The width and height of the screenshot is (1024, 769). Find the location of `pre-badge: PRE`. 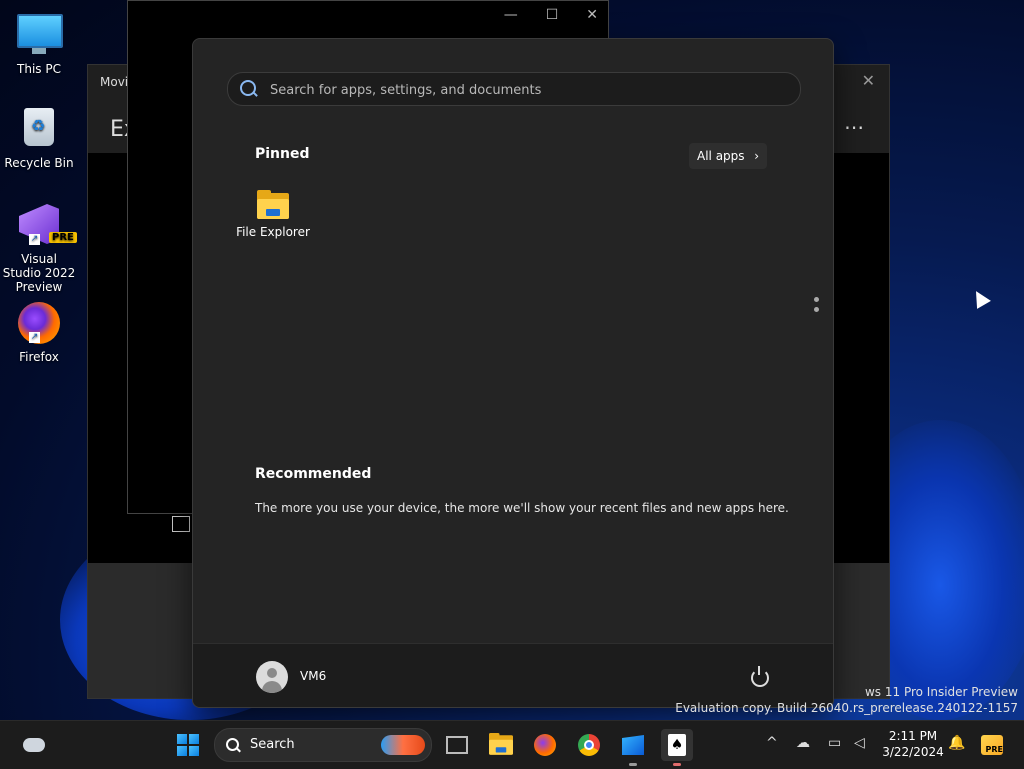

pre-badge: PRE is located at coordinates (63, 237).